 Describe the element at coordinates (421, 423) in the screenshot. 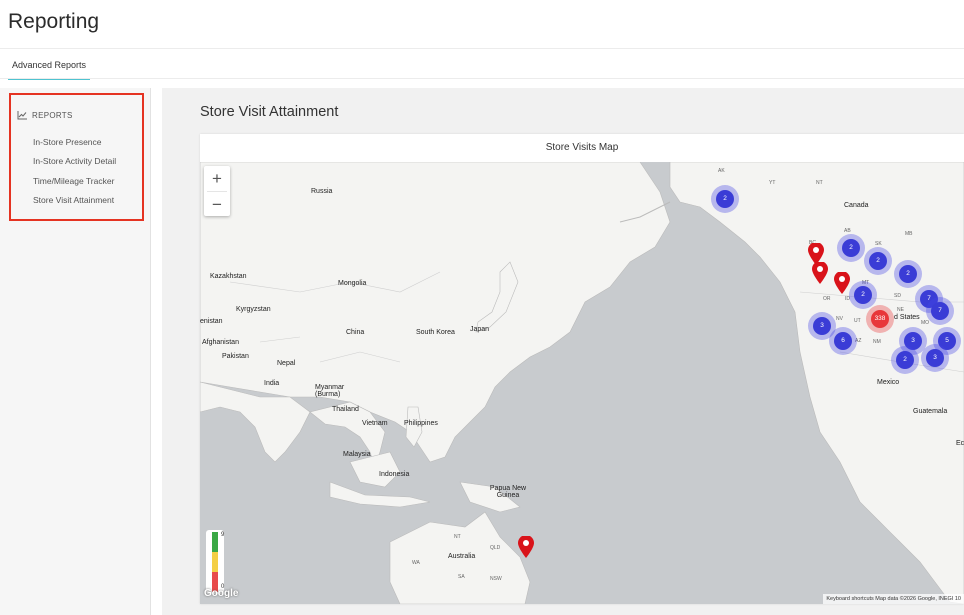

I see `map-label: Philippines` at that location.